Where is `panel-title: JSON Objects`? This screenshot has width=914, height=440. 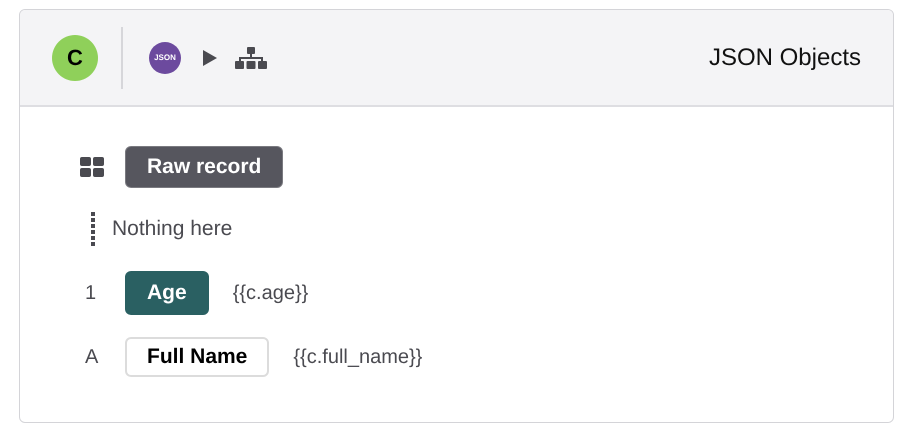
panel-title: JSON Objects is located at coordinates (784, 57).